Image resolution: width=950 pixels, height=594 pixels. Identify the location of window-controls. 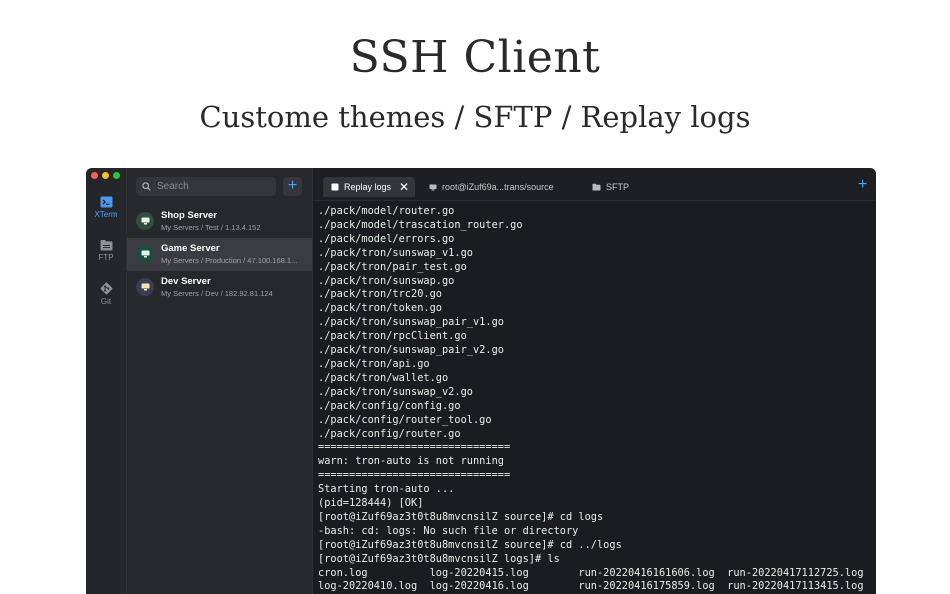
(105, 175).